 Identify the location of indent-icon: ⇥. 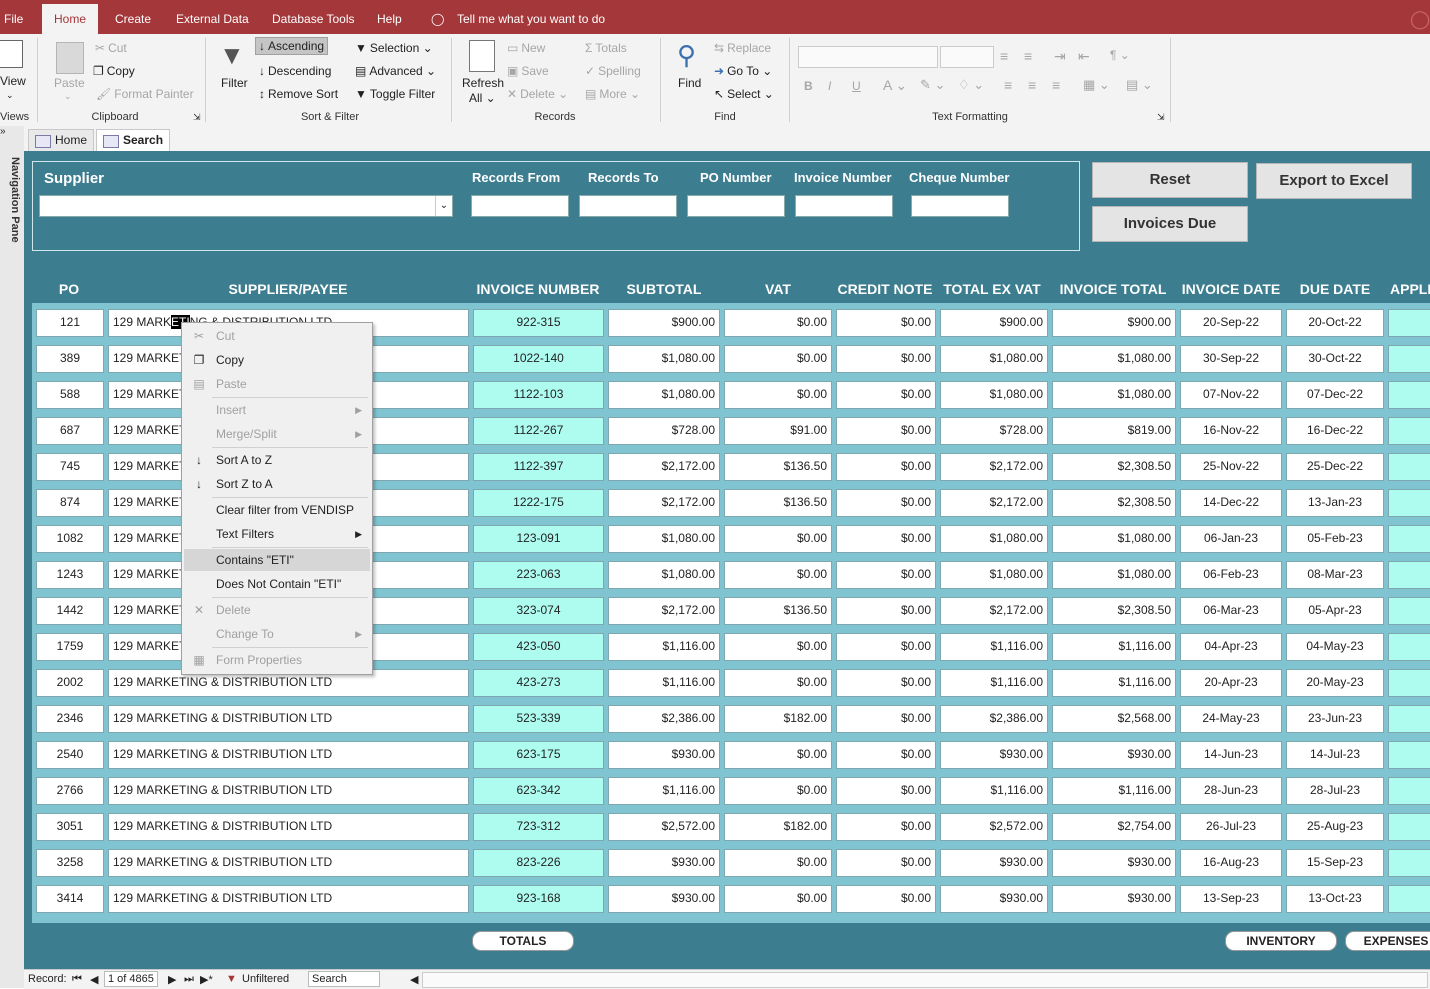
(1060, 56).